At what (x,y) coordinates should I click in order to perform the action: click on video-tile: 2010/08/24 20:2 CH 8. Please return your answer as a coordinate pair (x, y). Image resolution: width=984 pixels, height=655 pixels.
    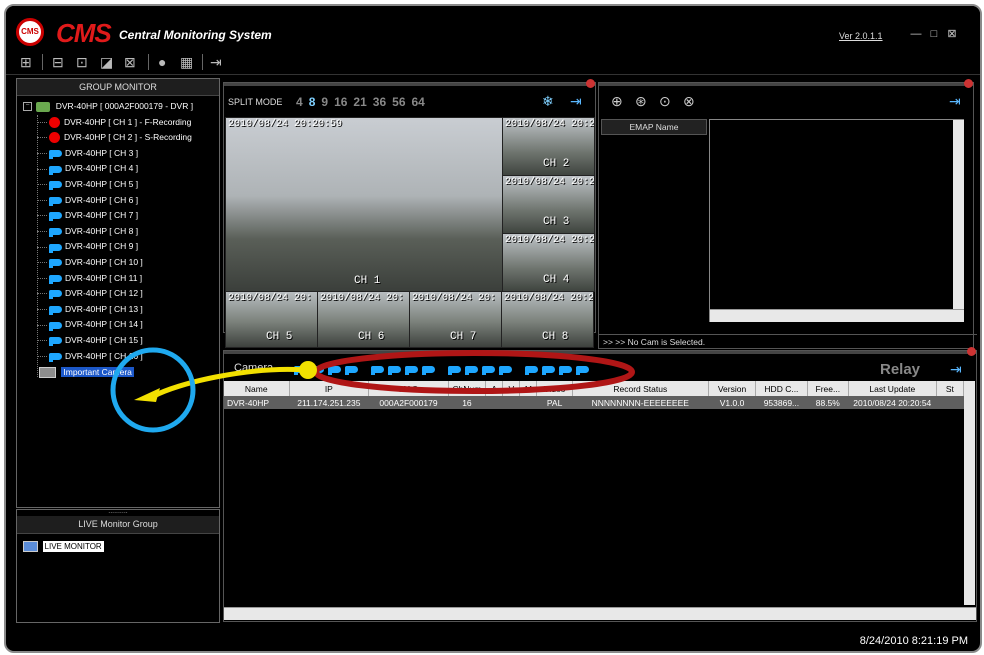
    Looking at the image, I should click on (547, 319).